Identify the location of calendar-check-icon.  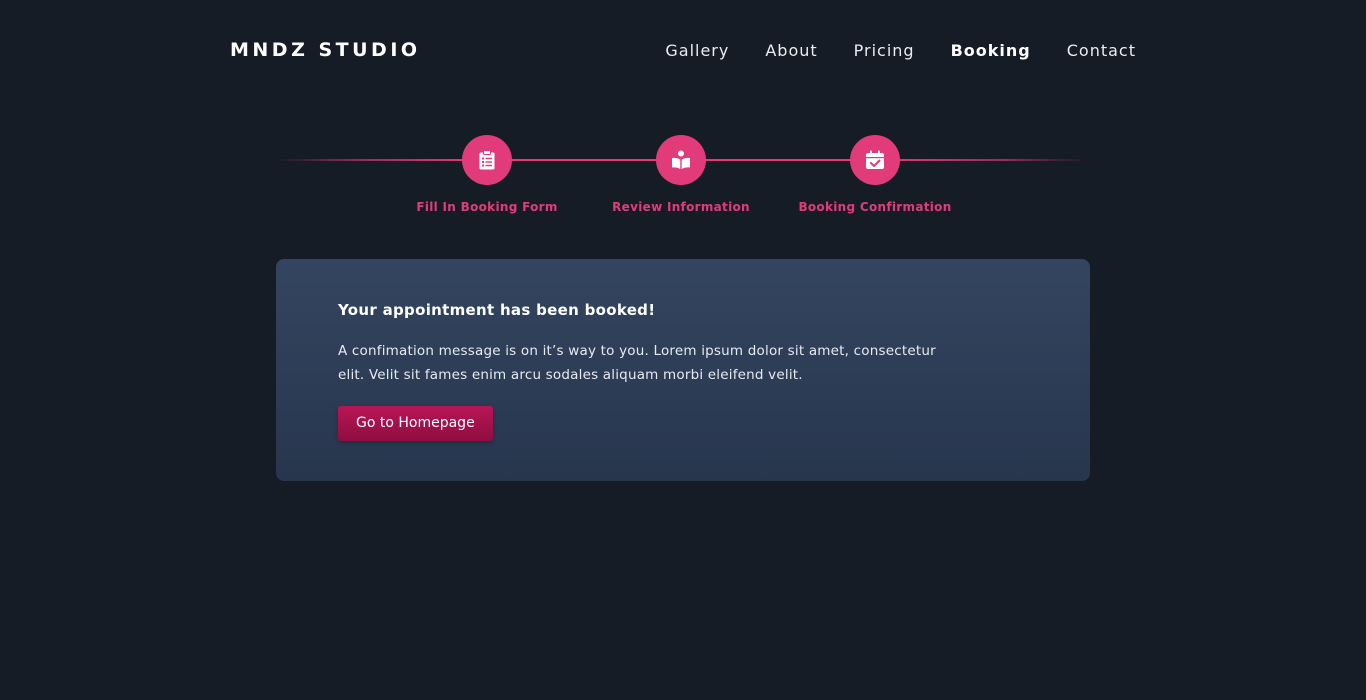
(875, 159).